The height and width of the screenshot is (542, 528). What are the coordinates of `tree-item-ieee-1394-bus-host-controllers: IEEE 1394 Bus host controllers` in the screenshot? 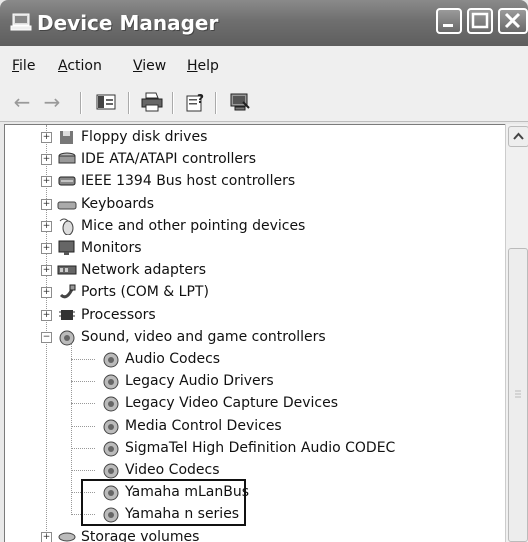 It's located at (176, 181).